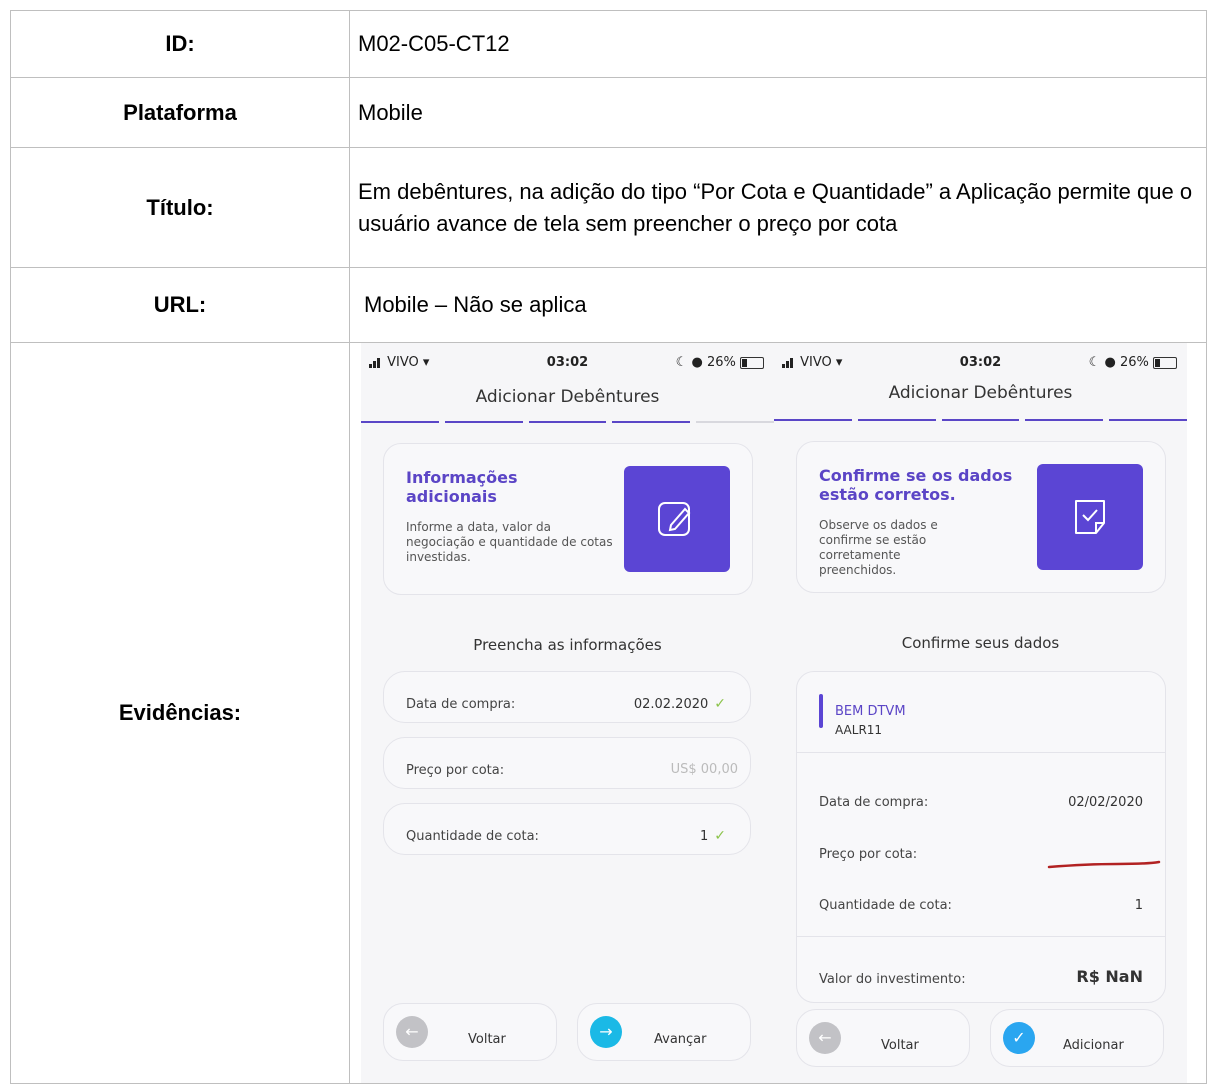 Image resolution: width=1207 pixels, height=1089 pixels. I want to click on field-label: Preço por cota:, so click(455, 770).